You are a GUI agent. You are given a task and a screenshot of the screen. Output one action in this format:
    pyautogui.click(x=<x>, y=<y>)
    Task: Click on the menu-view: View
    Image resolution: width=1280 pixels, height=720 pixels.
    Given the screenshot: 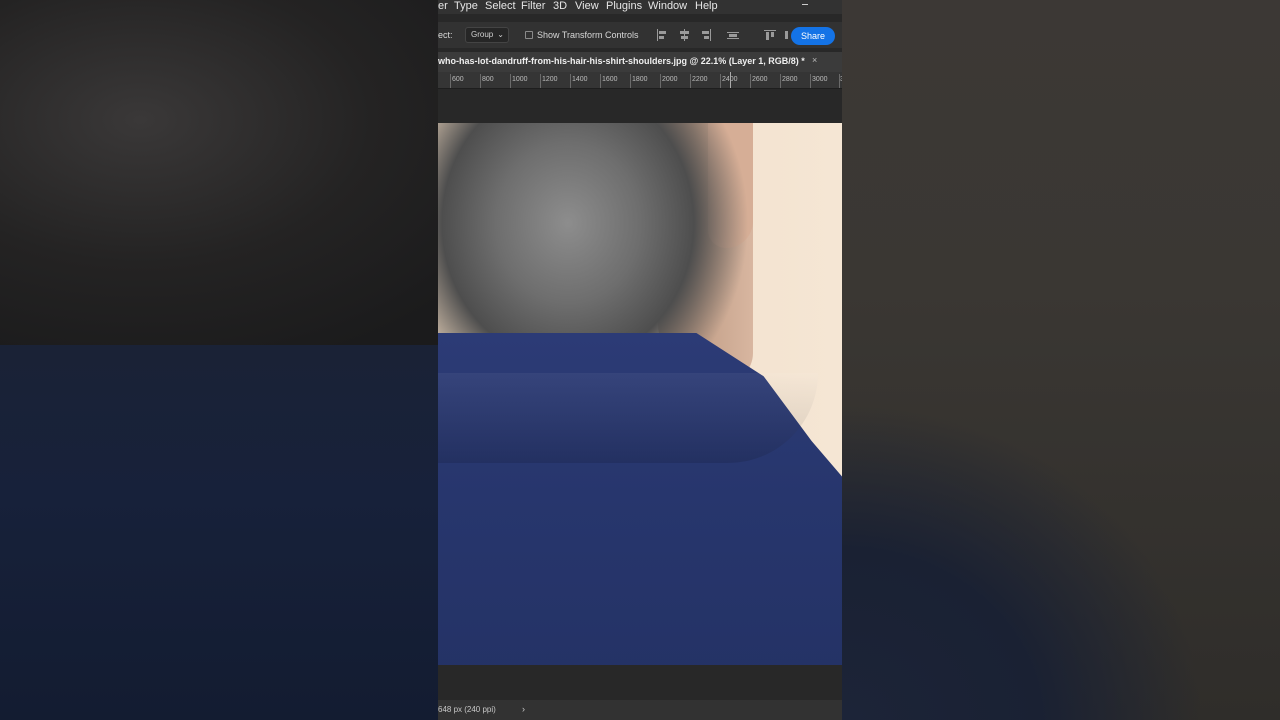 What is the action you would take?
    pyautogui.click(x=587, y=6)
    